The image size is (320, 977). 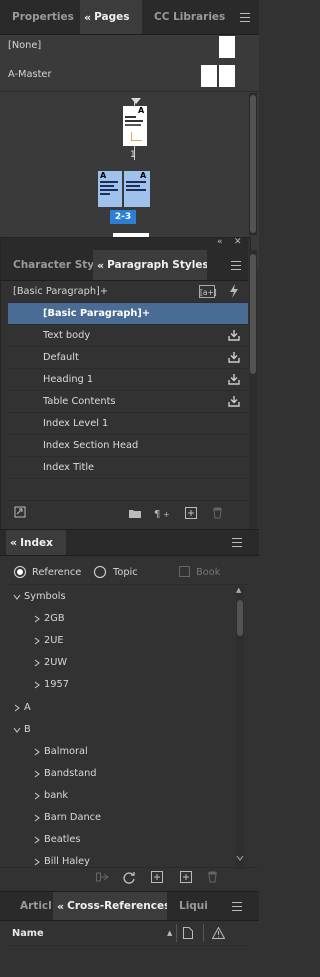 I want to click on tab-properties: Properties, so click(x=42, y=17).